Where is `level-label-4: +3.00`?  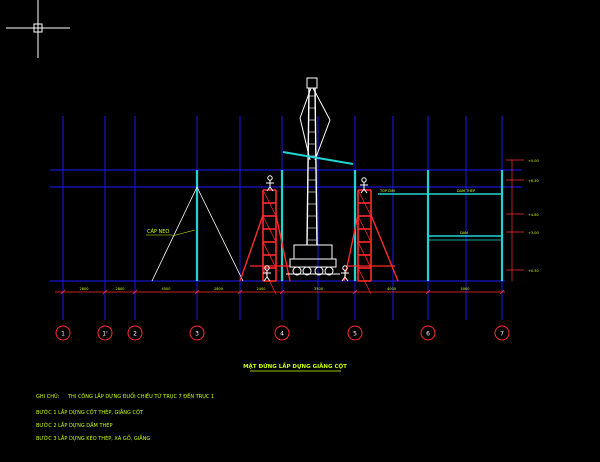
level-label-4: +3.00 is located at coordinates (533, 233).